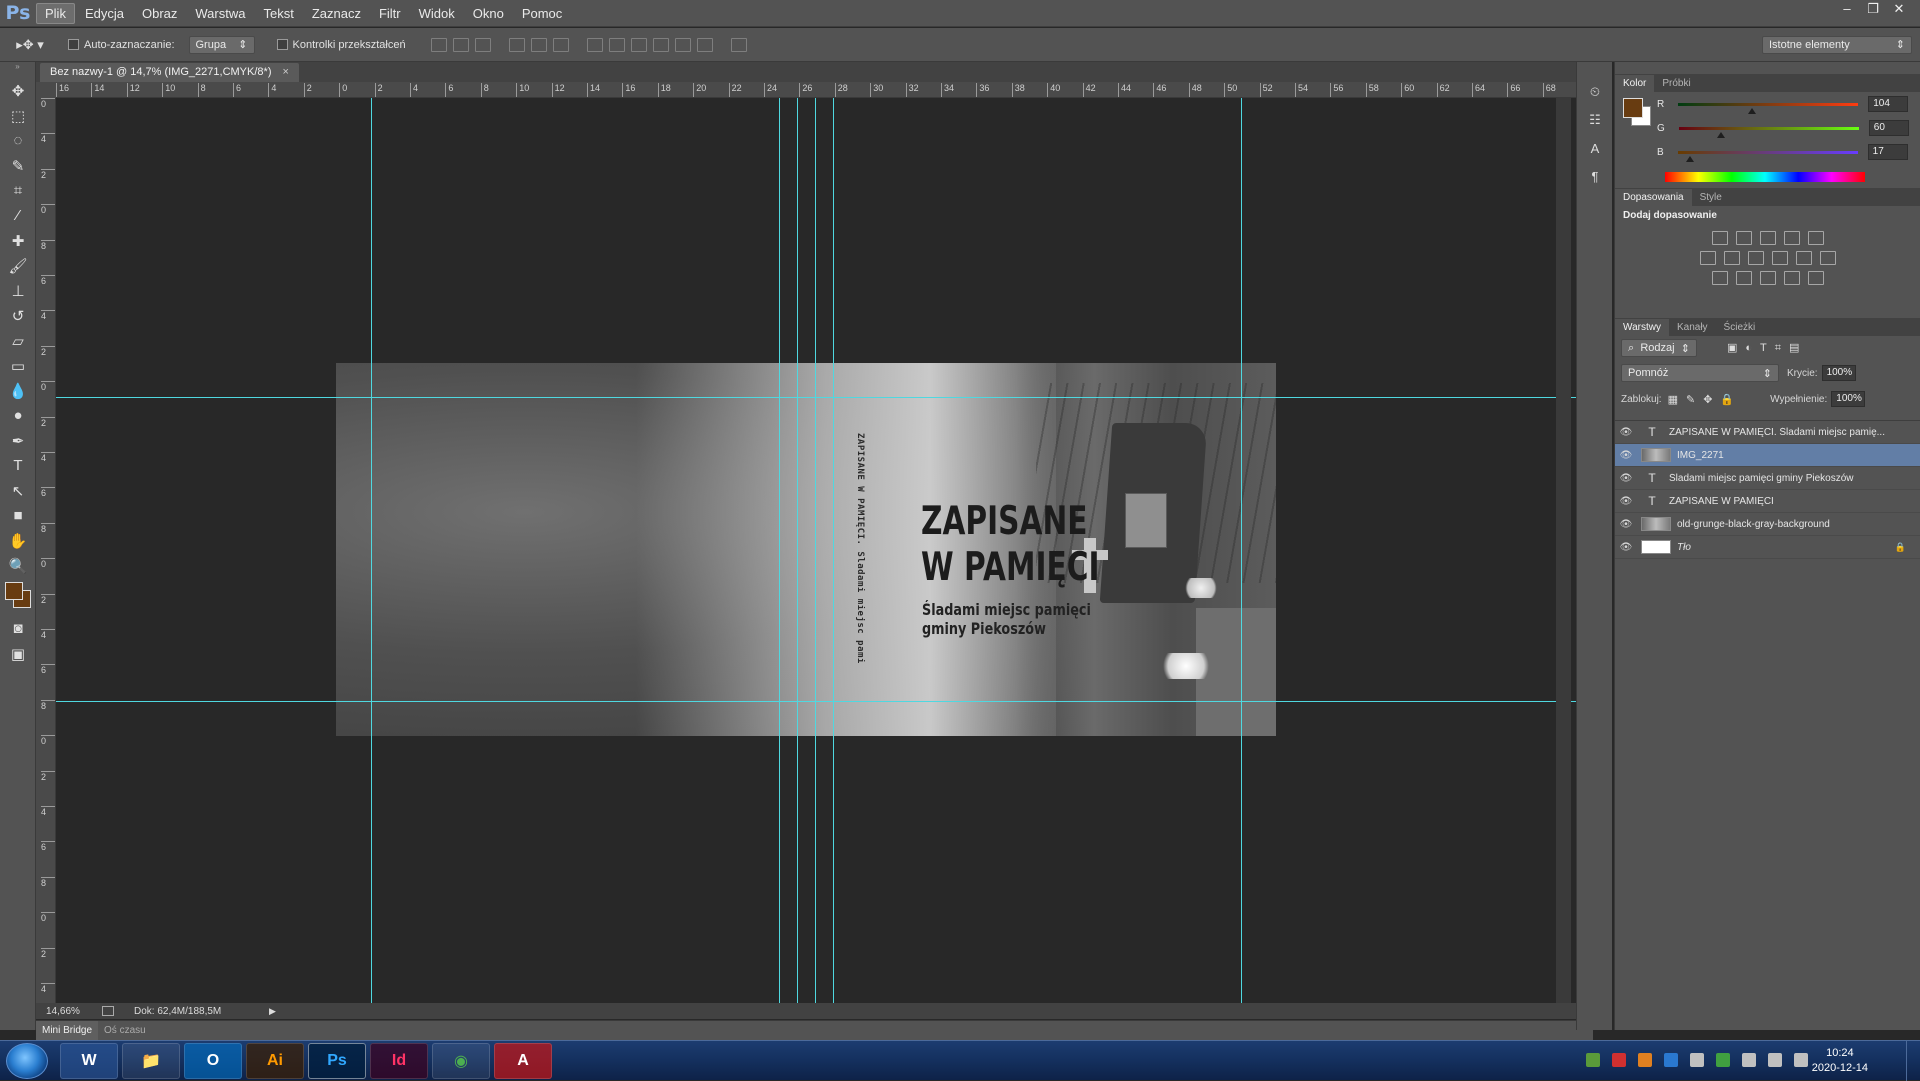 This screenshot has width=1920, height=1081. Describe the element at coordinates (275, 1061) in the screenshot. I see `illustrator-app-icon: Ai` at that location.